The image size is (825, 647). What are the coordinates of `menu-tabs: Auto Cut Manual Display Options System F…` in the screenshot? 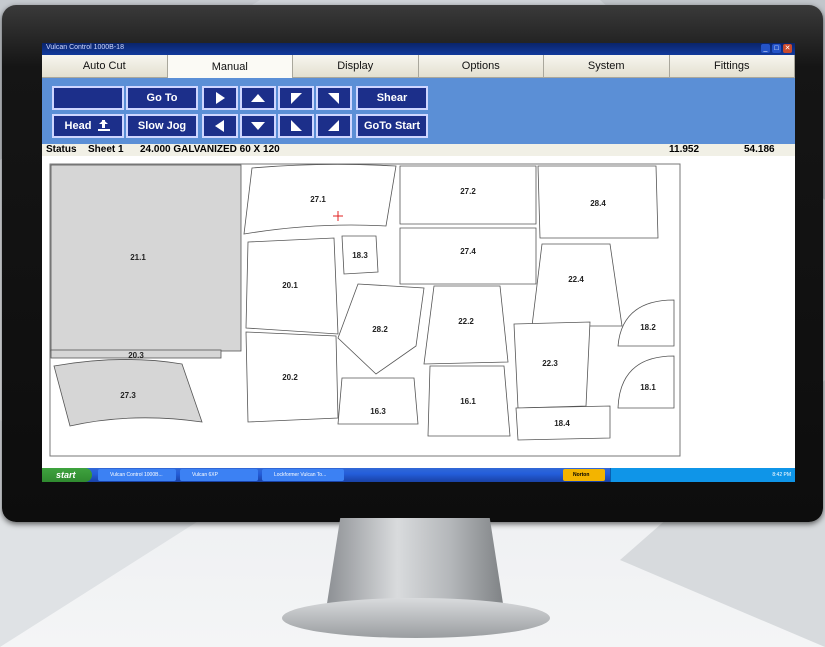 It's located at (418, 66).